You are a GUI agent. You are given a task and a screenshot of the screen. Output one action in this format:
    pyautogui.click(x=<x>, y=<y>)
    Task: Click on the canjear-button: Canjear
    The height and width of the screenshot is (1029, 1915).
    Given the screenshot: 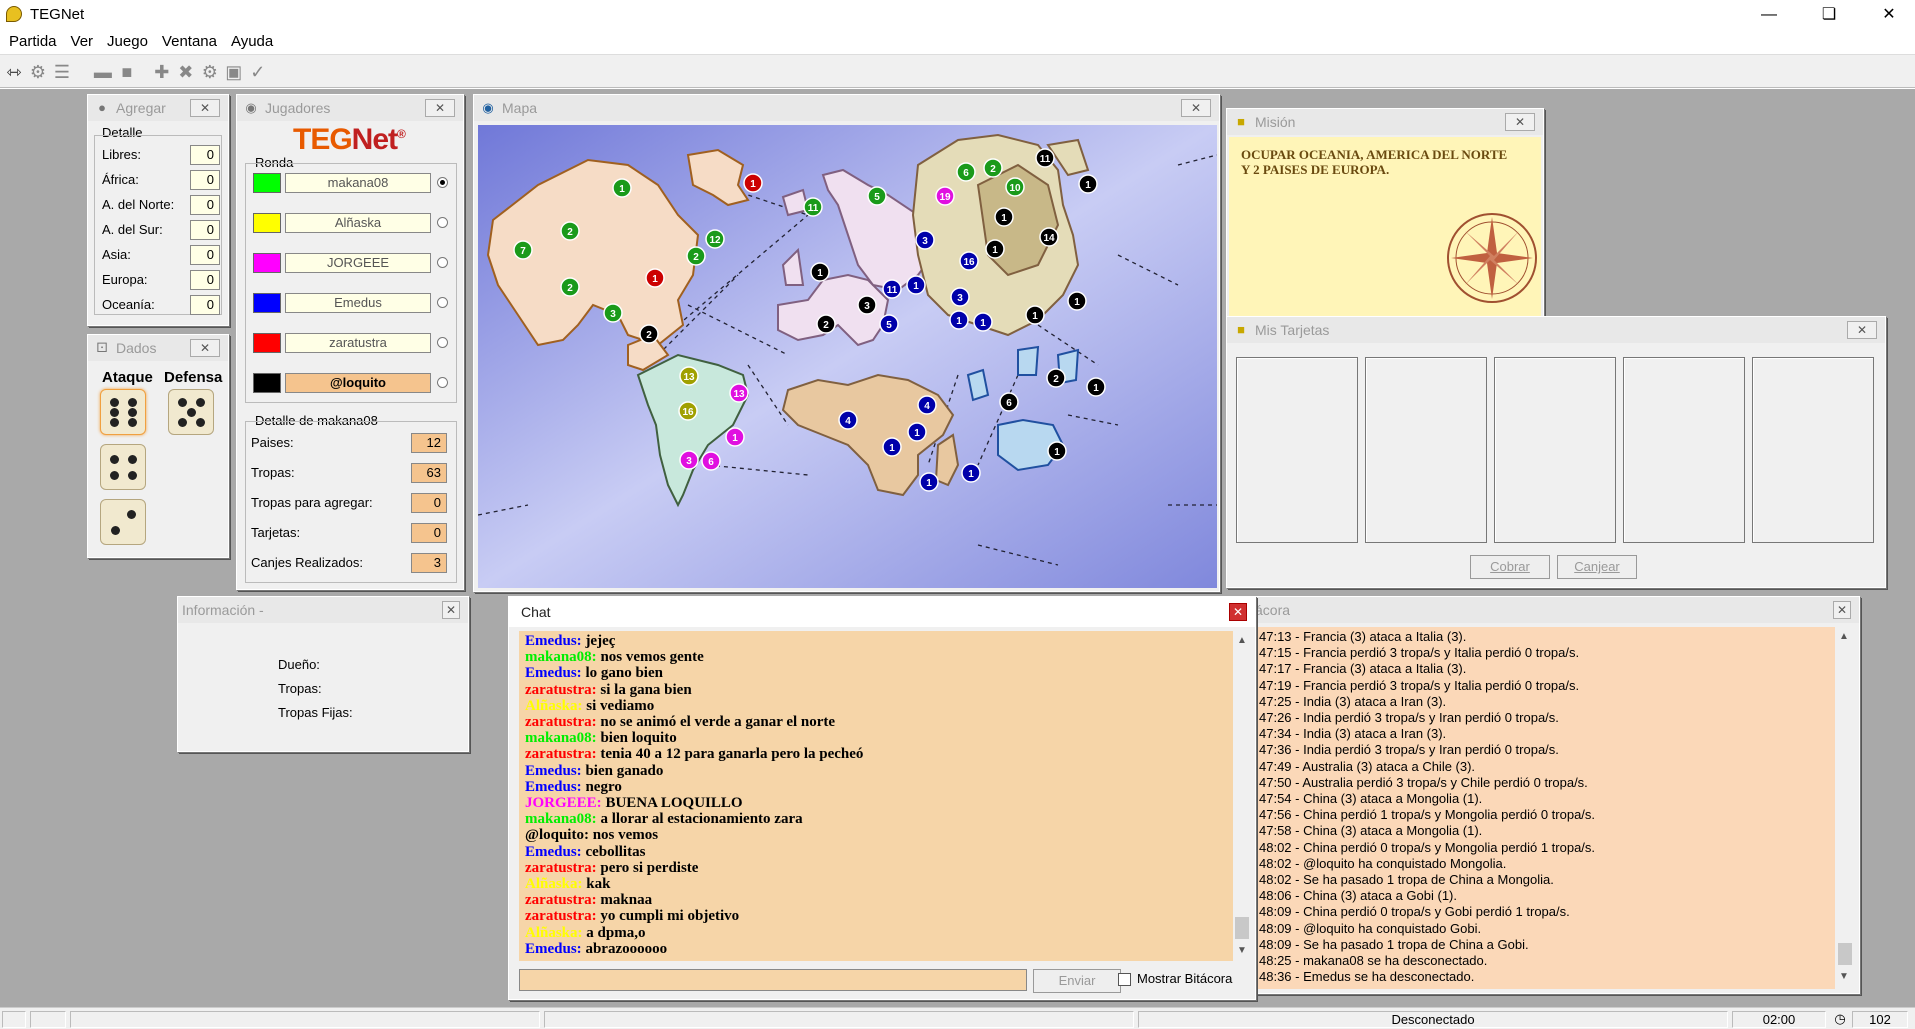 What is the action you would take?
    pyautogui.click(x=1597, y=567)
    